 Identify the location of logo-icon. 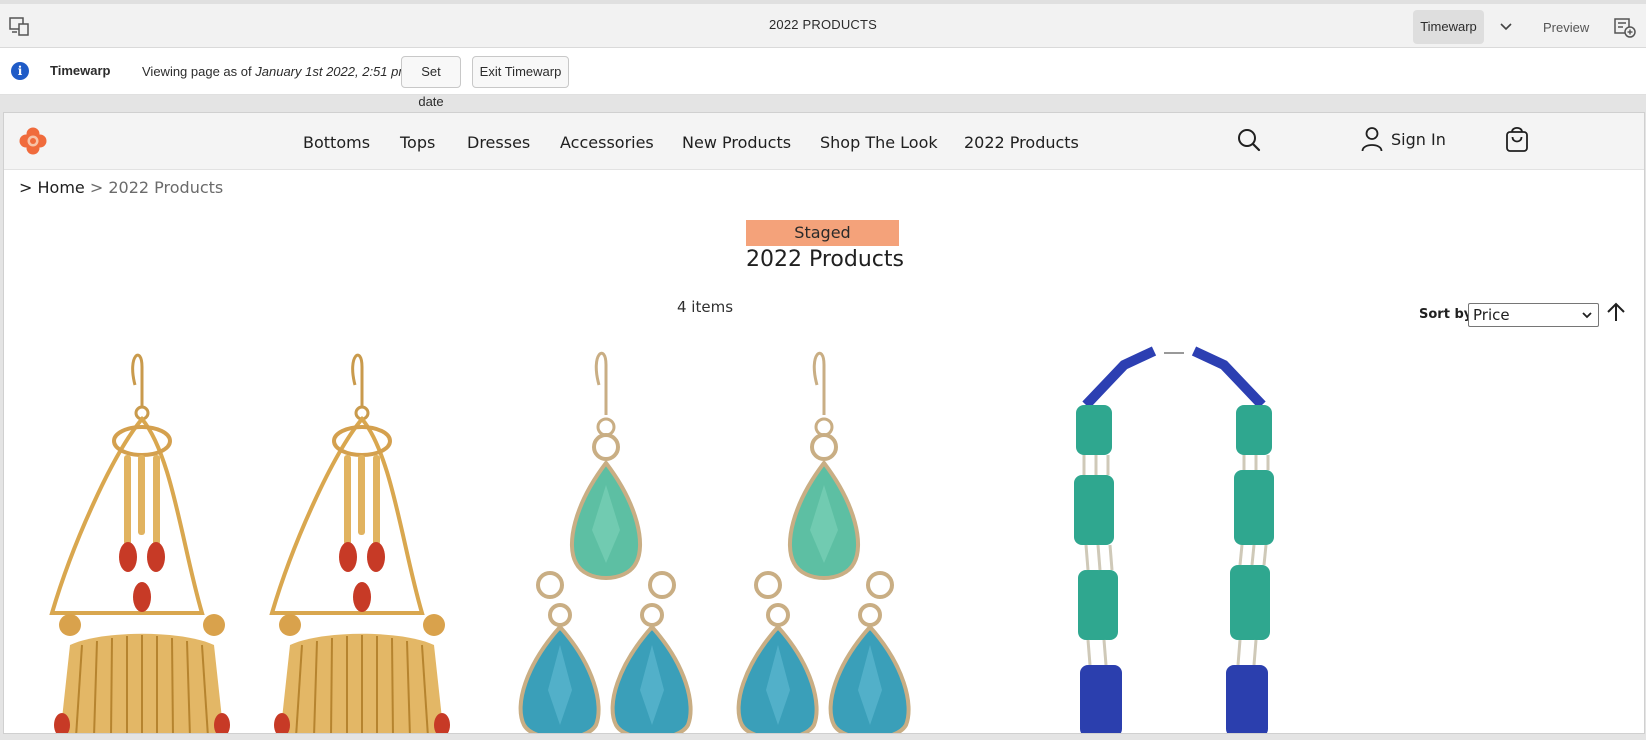
(33, 141).